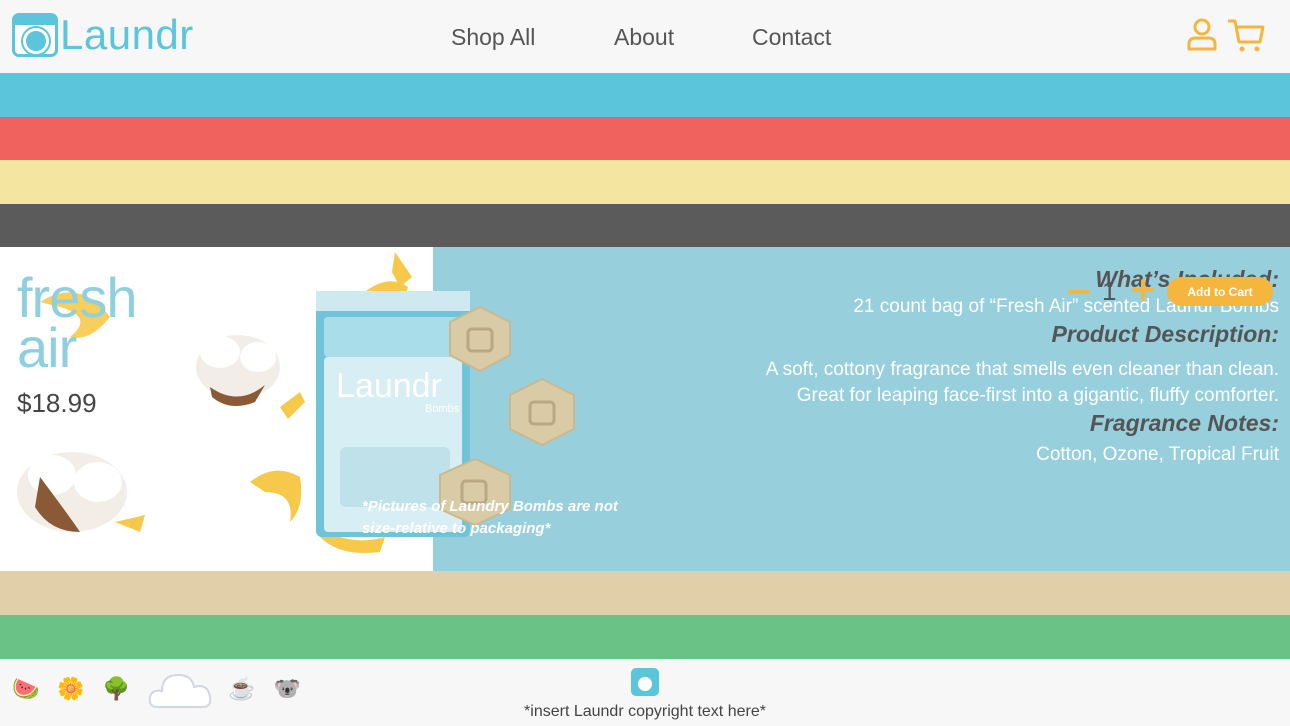 The width and height of the screenshot is (1290, 726). What do you see at coordinates (1143, 290) in the screenshot?
I see `quantity-increment-button` at bounding box center [1143, 290].